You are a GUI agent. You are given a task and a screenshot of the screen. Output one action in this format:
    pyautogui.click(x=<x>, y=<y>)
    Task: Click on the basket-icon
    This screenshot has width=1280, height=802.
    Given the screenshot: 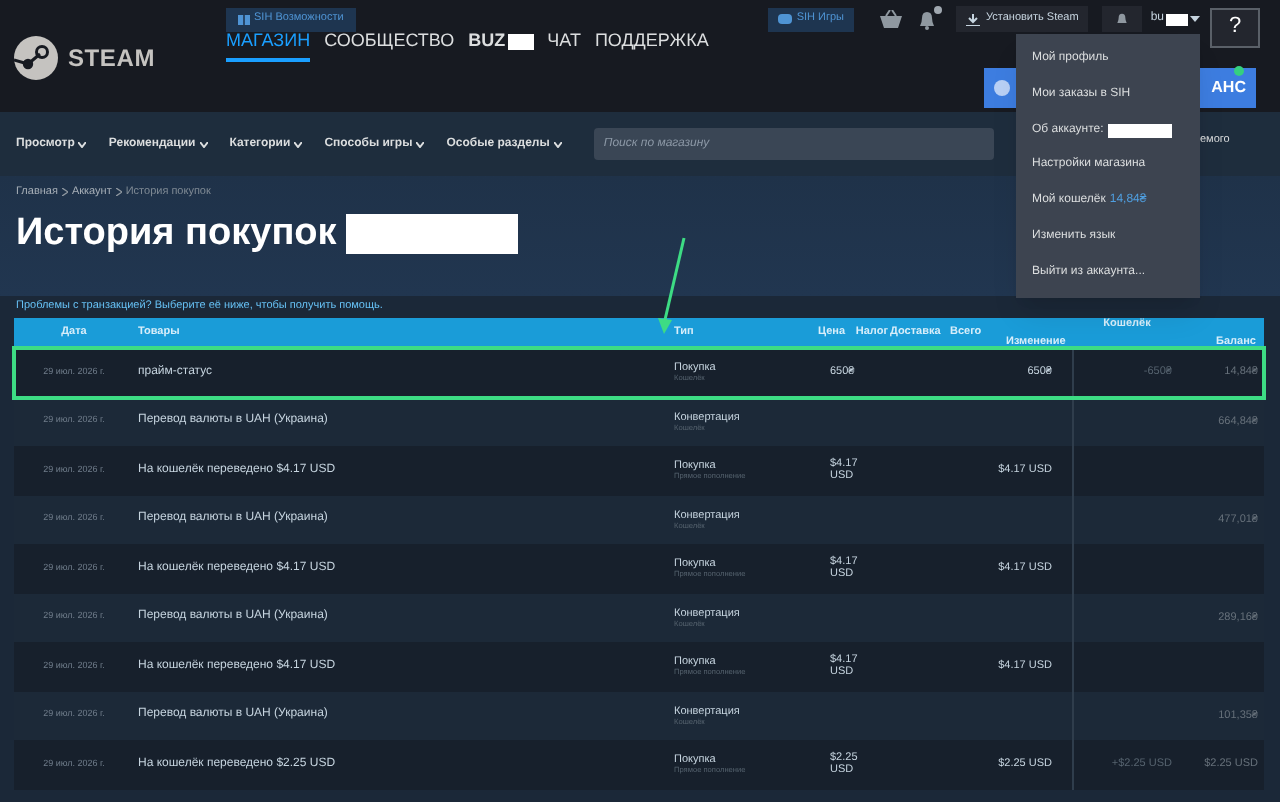 What is the action you would take?
    pyautogui.click(x=891, y=19)
    